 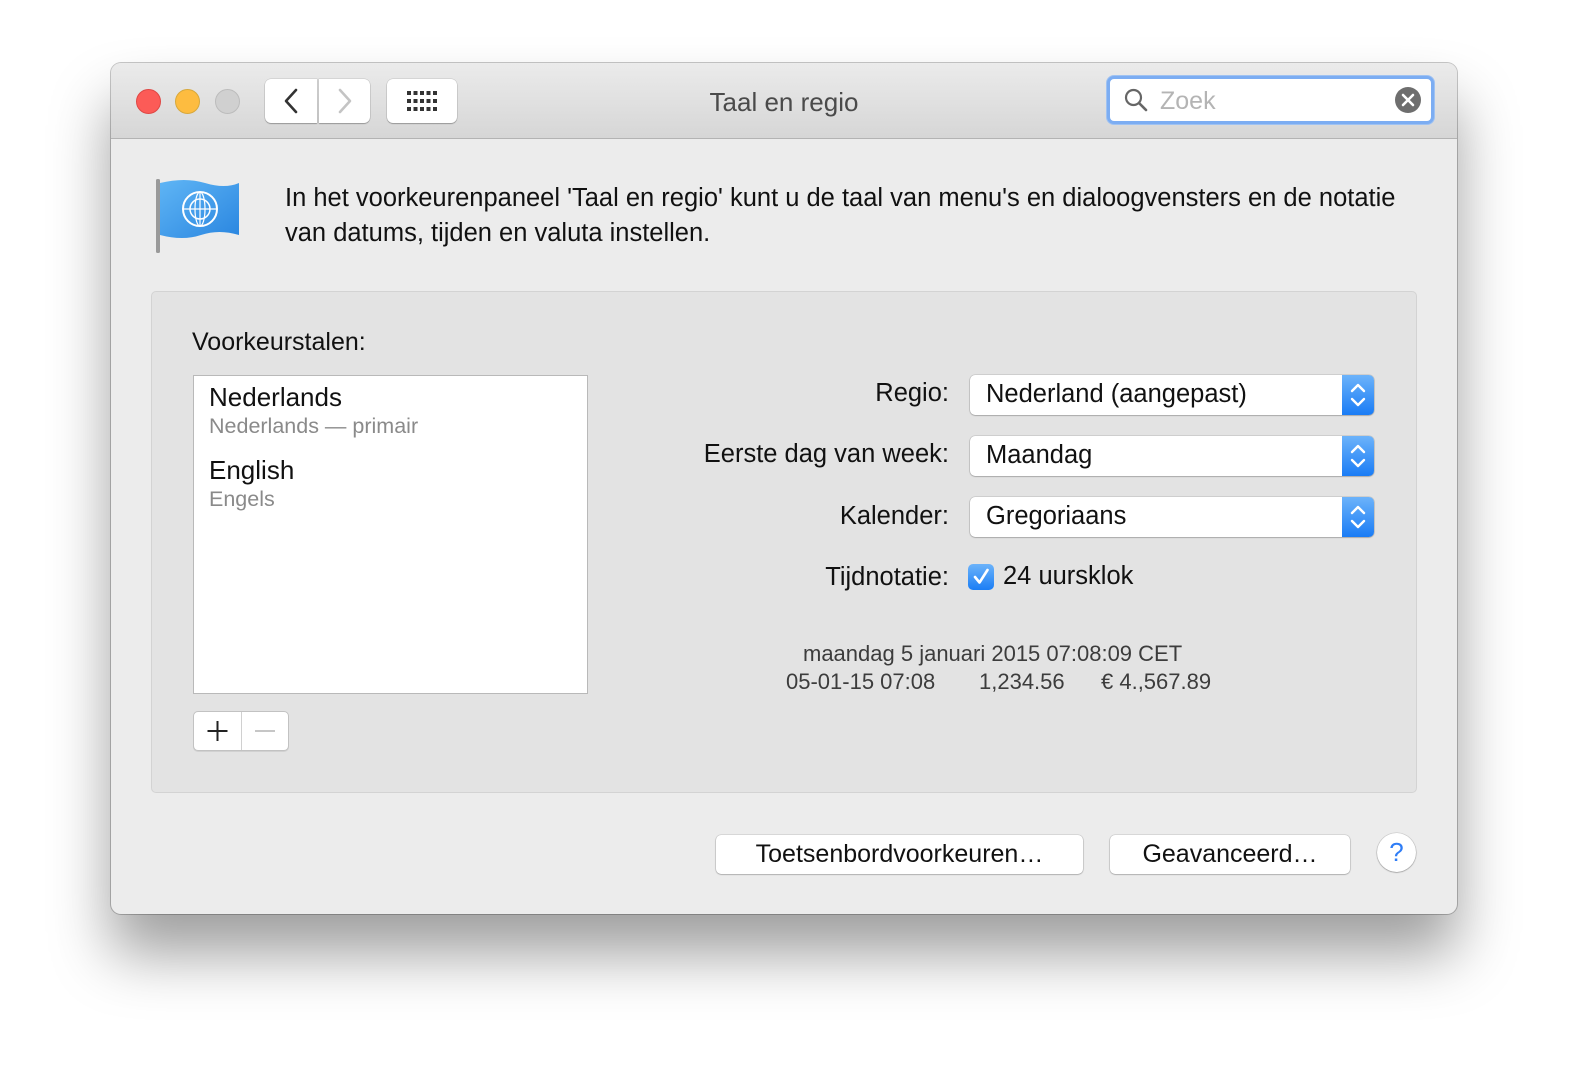 What do you see at coordinates (252, 470) in the screenshot?
I see `language-name: English` at bounding box center [252, 470].